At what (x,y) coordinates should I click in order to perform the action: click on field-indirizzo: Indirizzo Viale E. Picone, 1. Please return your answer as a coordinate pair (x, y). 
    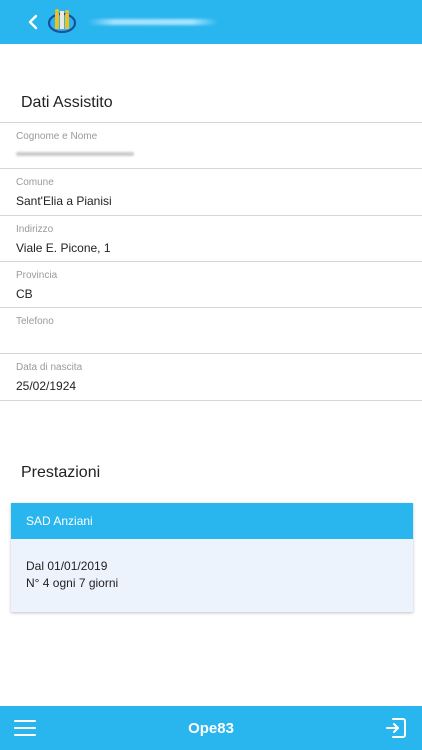
    Looking at the image, I should click on (211, 239).